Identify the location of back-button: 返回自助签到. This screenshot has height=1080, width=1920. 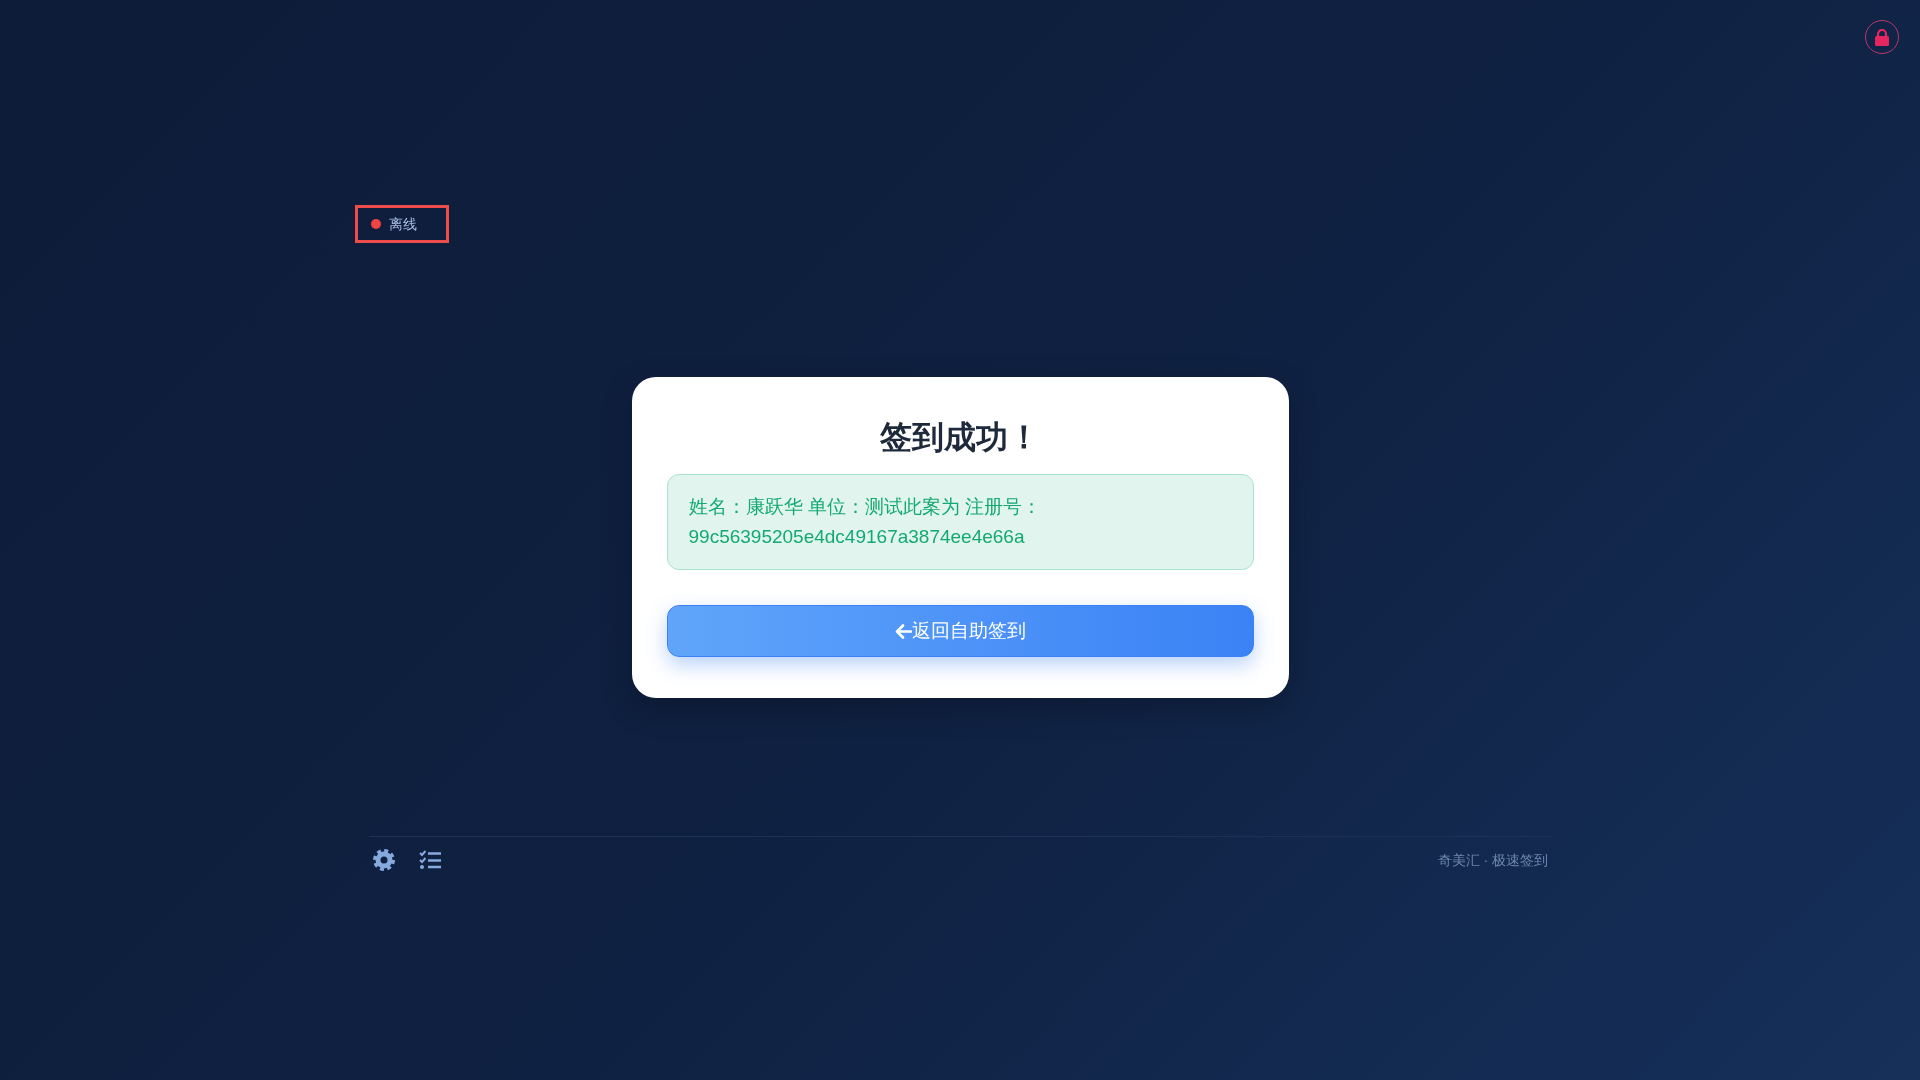
(960, 631).